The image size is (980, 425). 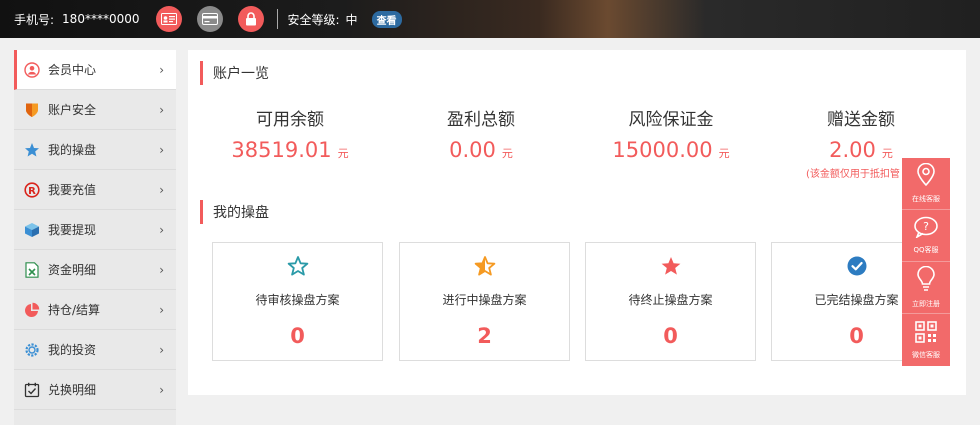 I want to click on card-pending-review: 待审核操盘方案 0, so click(x=297, y=301).